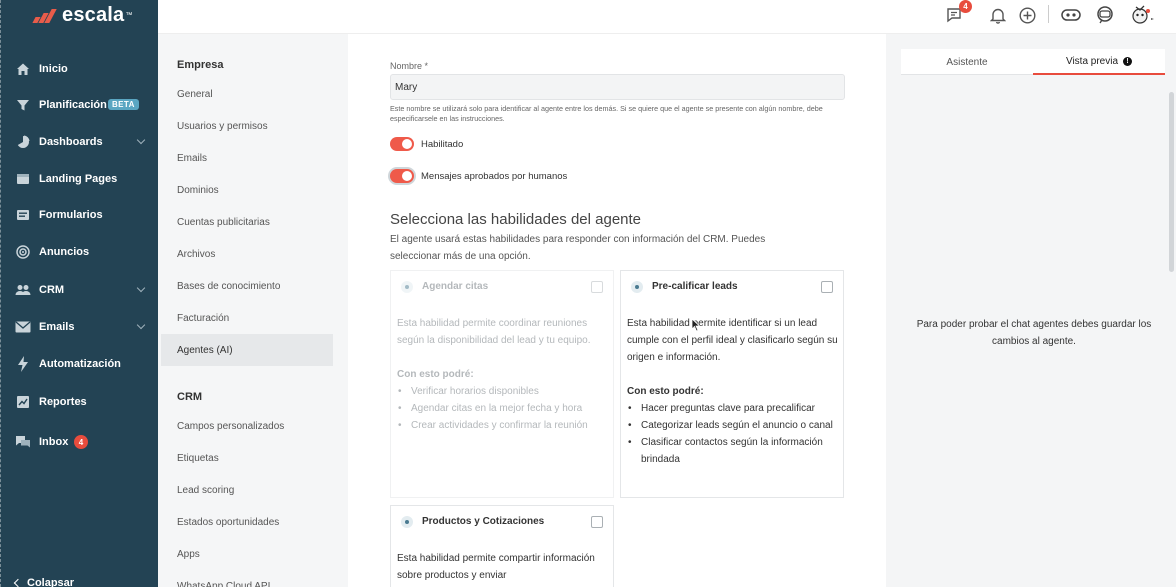 The width and height of the screenshot is (1176, 587). What do you see at coordinates (57, 327) in the screenshot?
I see `nav-label: Emails` at bounding box center [57, 327].